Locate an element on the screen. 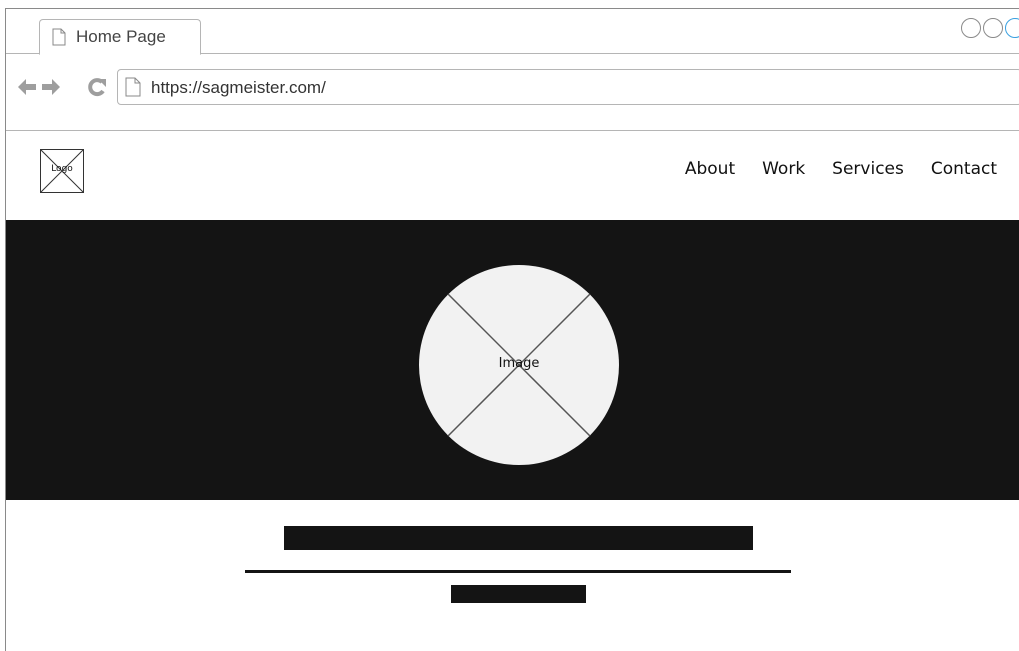  subtext-placeholder-bar is located at coordinates (518, 594).